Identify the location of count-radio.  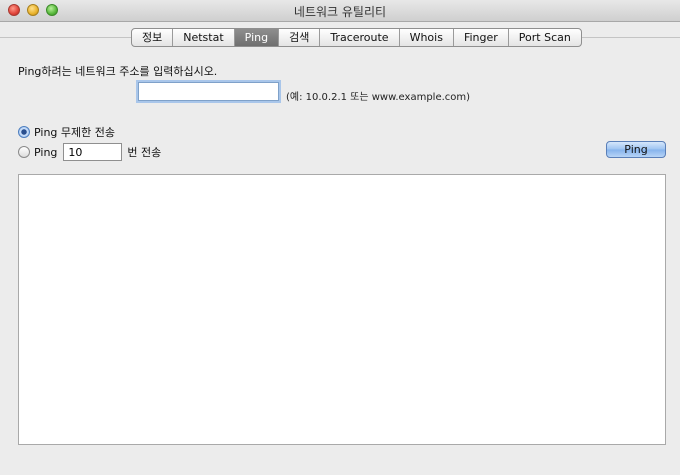
(24, 152).